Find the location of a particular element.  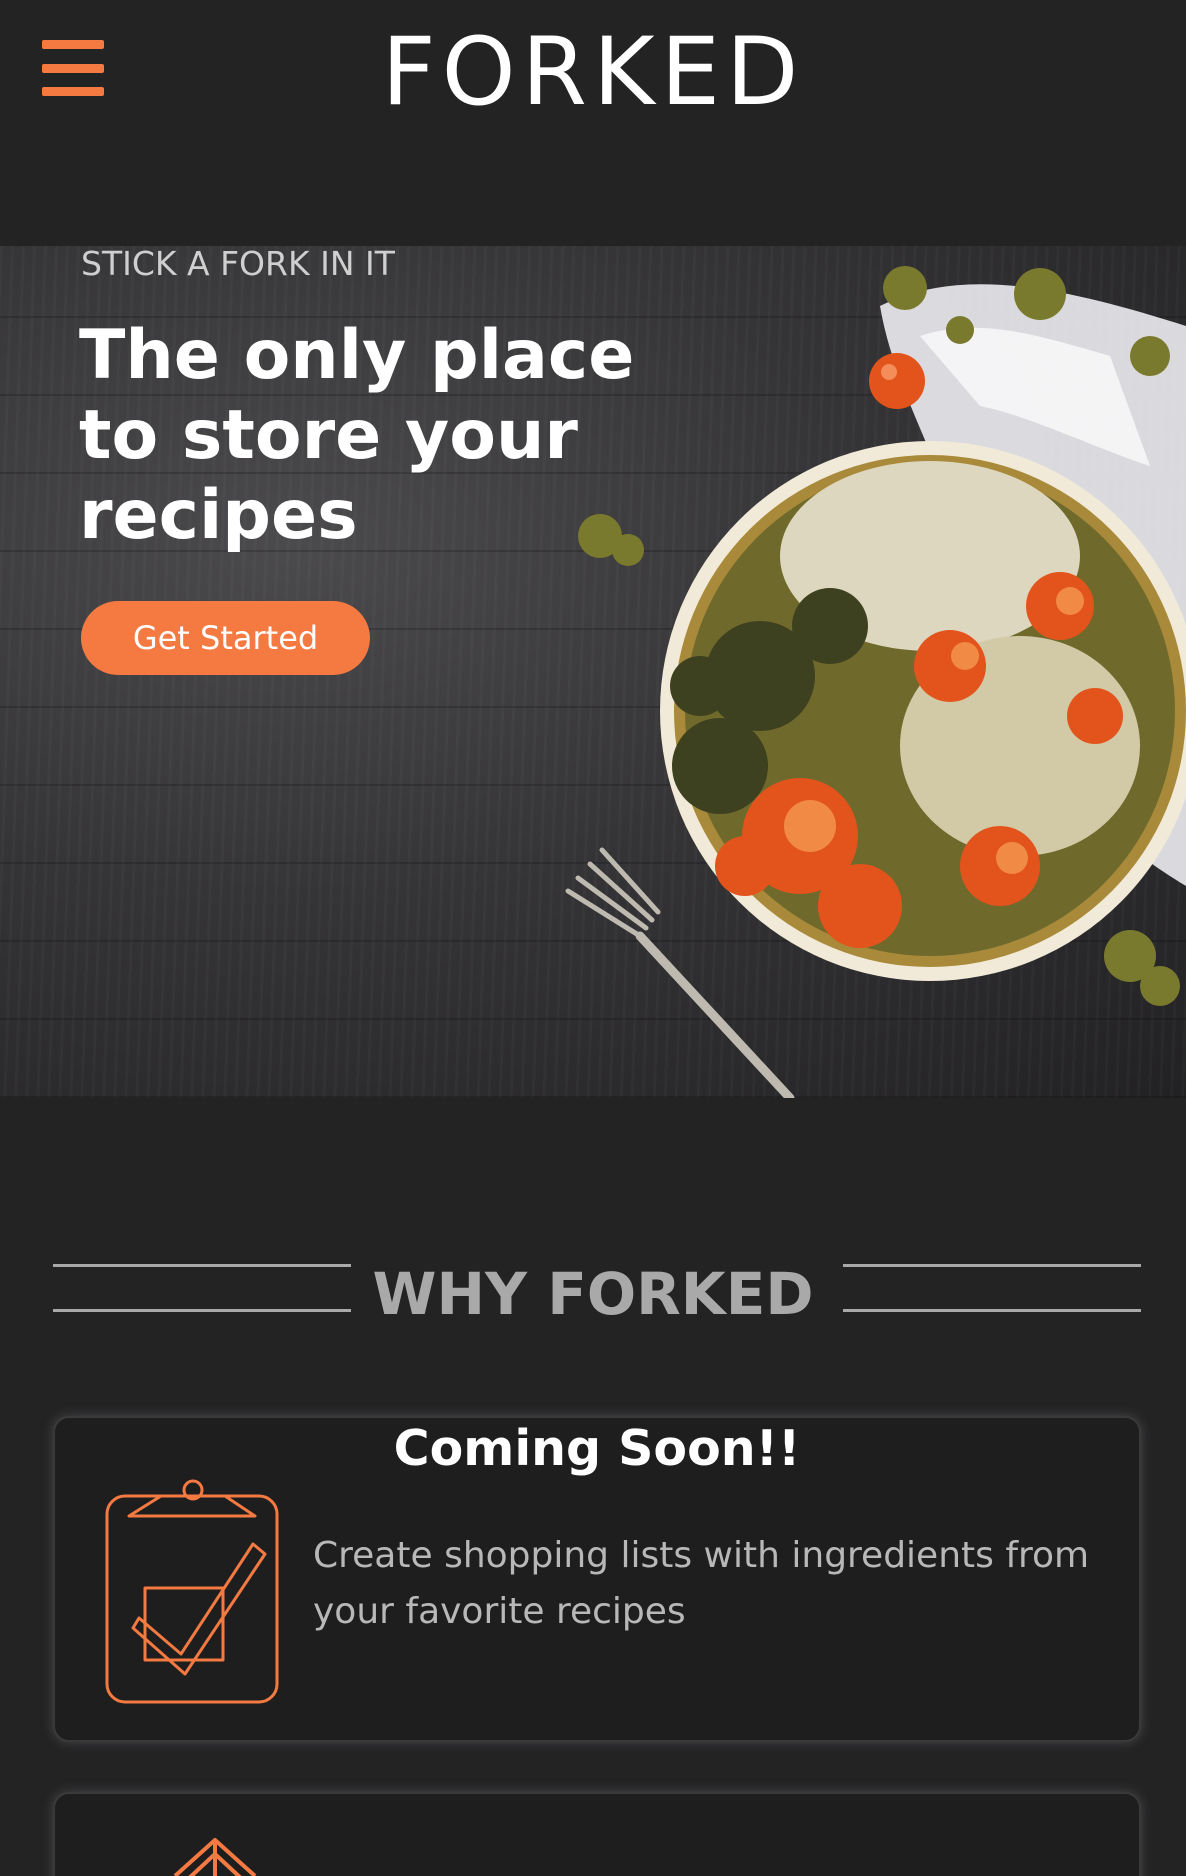

upload-arrow-icon is located at coordinates (215, 1856).